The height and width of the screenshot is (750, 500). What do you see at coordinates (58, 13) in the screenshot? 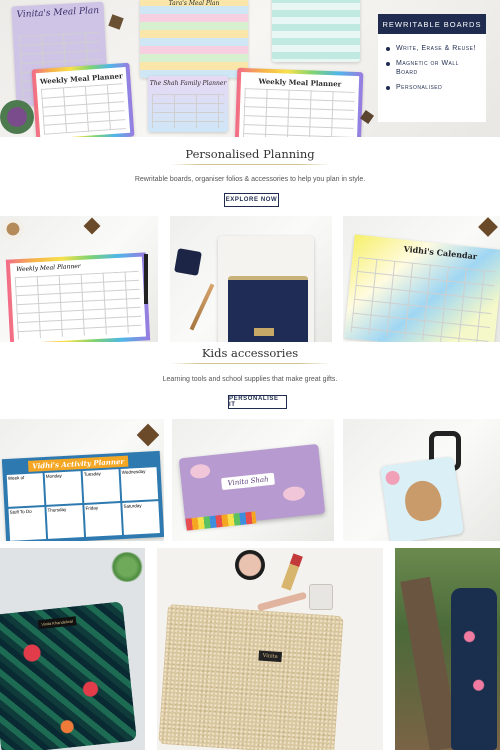
I see `meal-plan-board-title: Vinita's Meal Plan` at bounding box center [58, 13].